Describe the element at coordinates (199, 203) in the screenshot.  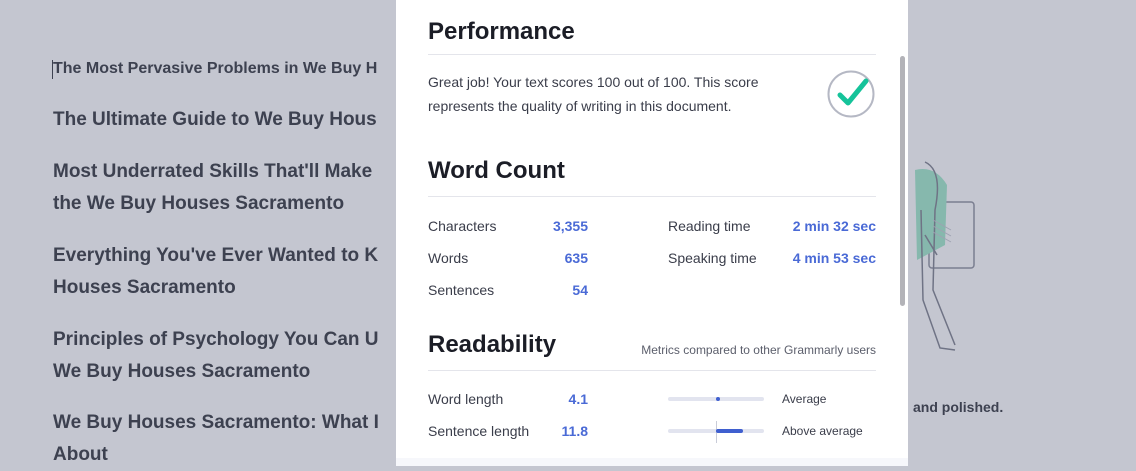
I see `doc-list-item-line: the We Buy Houses Sacramento` at that location.